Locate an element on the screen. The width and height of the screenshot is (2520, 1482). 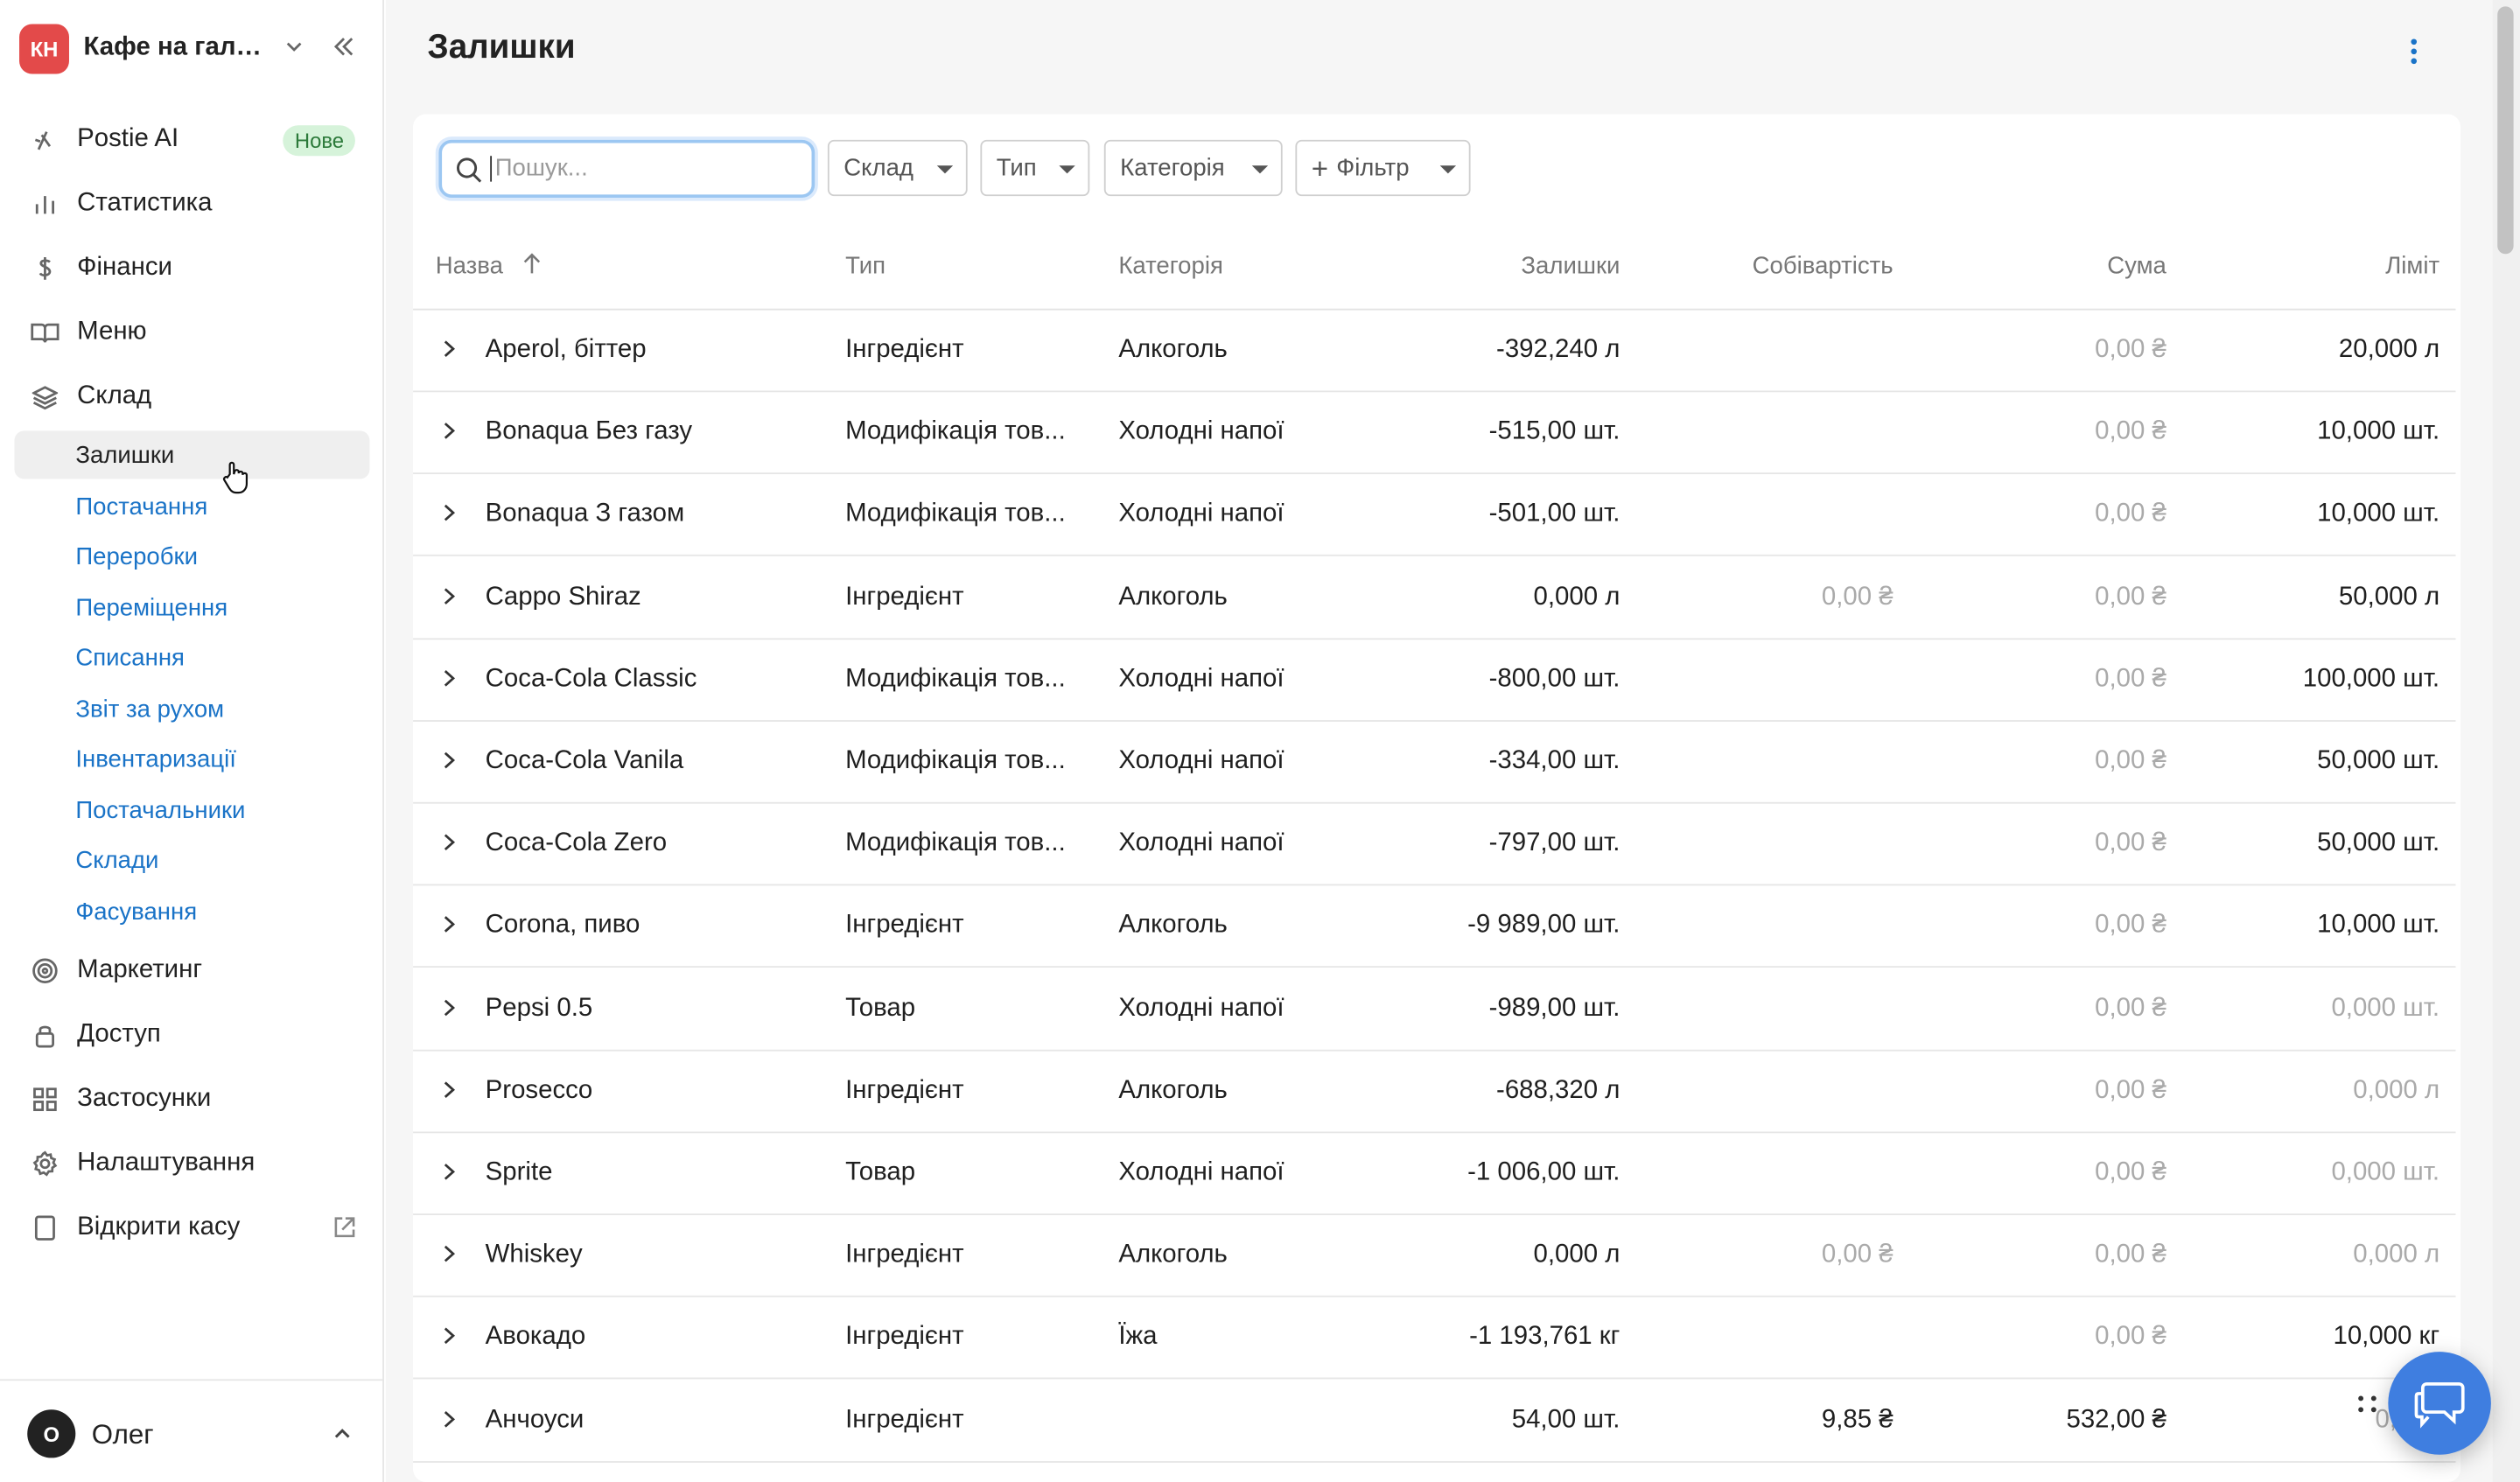
column-header-sum: Сума is located at coordinates (2061, 265).